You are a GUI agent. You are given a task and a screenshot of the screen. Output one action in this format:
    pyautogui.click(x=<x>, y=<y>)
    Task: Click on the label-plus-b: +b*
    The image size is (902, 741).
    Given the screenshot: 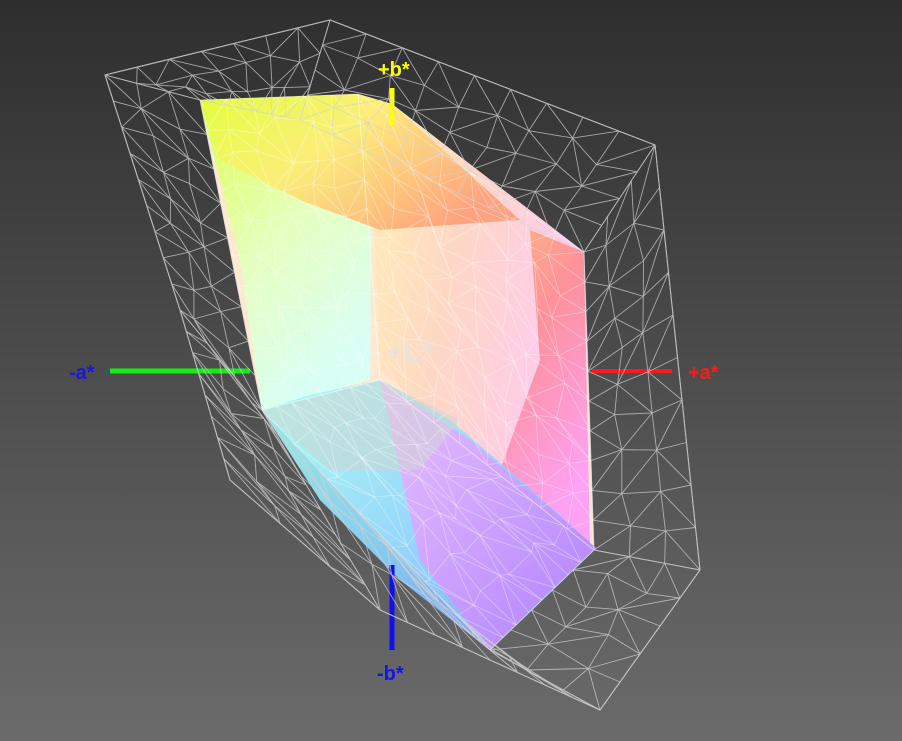 What is the action you would take?
    pyautogui.click(x=394, y=70)
    